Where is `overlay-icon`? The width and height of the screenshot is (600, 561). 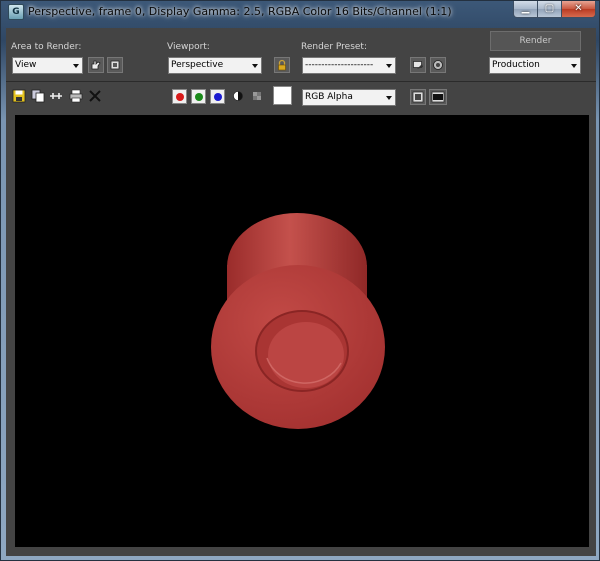
overlay-icon is located at coordinates (418, 97).